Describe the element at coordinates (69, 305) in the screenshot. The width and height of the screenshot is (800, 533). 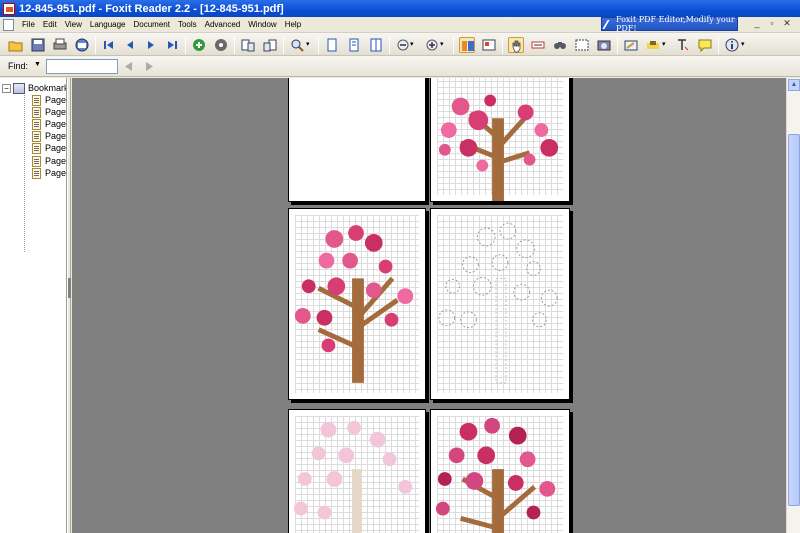
I see `panel-splitter` at that location.